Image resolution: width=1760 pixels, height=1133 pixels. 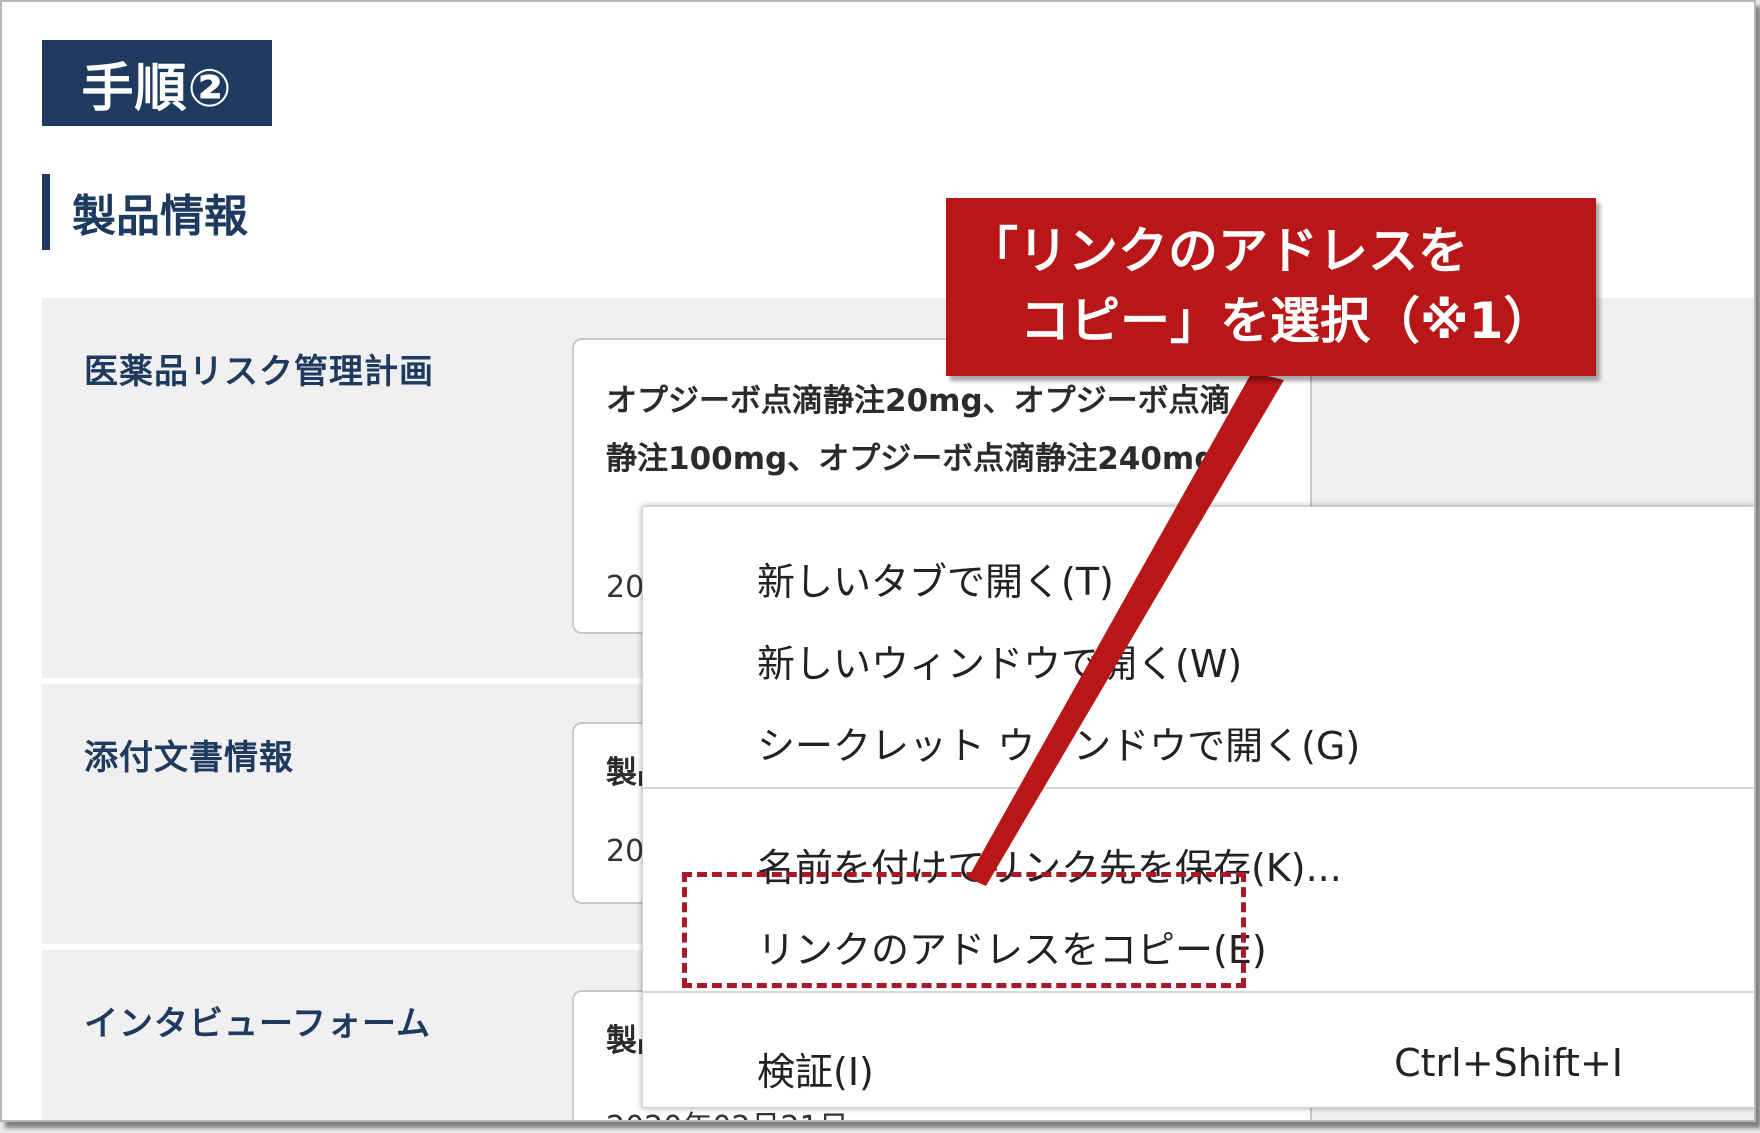 What do you see at coordinates (935, 582) in the screenshot?
I see `menu-item-label: 新しいタブで開く(T)` at bounding box center [935, 582].